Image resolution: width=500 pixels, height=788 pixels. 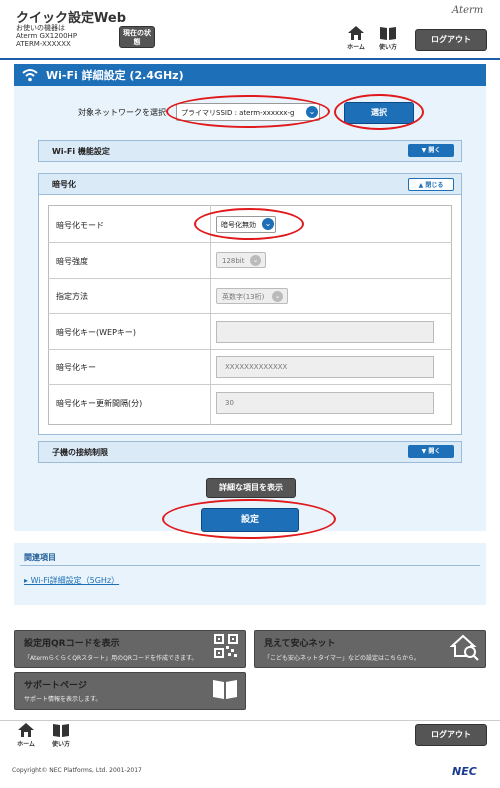 I want to click on method-value: 英数字(13桁), so click(x=243, y=297).